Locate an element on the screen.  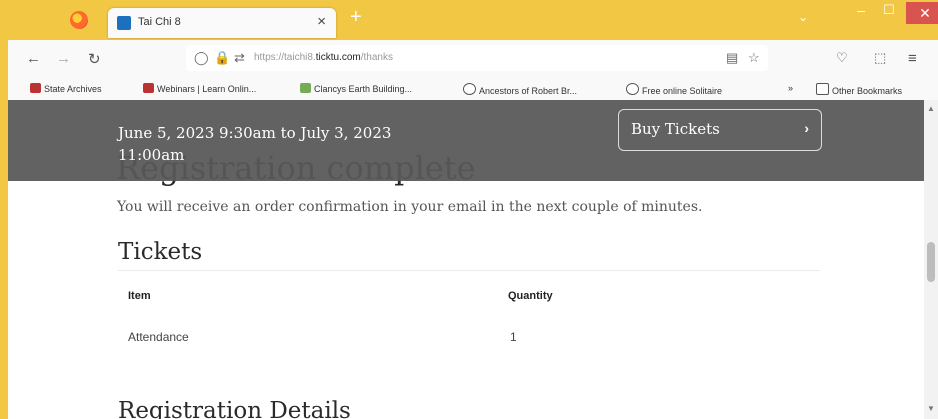
folder-icon is located at coordinates (822, 89).